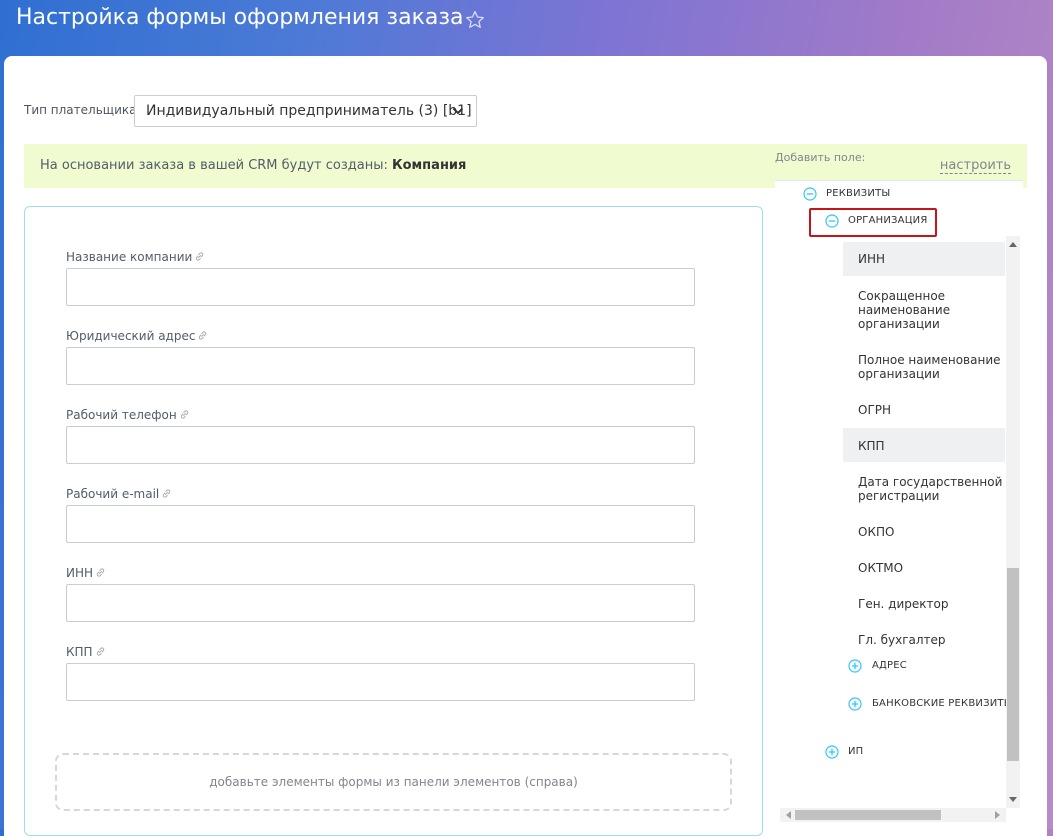 Image resolution: width=1053 pixels, height=836 pixels. Describe the element at coordinates (975, 166) in the screenshot. I see `configure-link: настроить` at that location.